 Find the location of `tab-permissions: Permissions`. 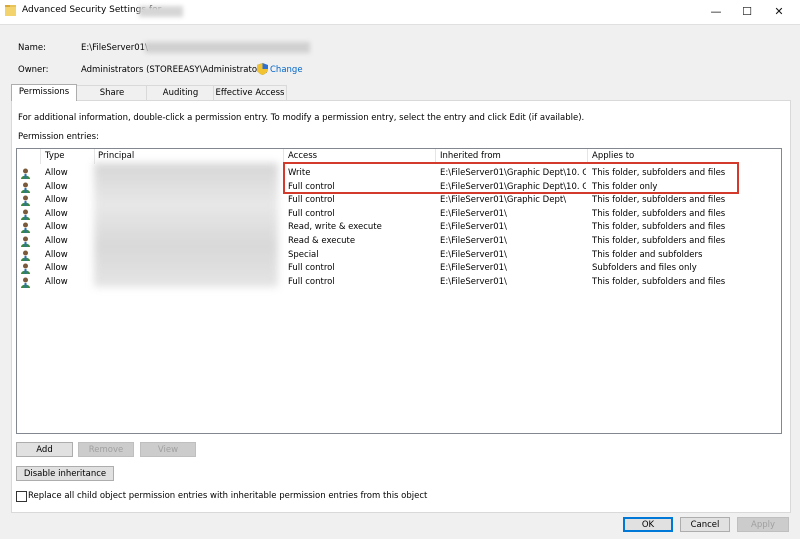

tab-permissions: Permissions is located at coordinates (44, 92).